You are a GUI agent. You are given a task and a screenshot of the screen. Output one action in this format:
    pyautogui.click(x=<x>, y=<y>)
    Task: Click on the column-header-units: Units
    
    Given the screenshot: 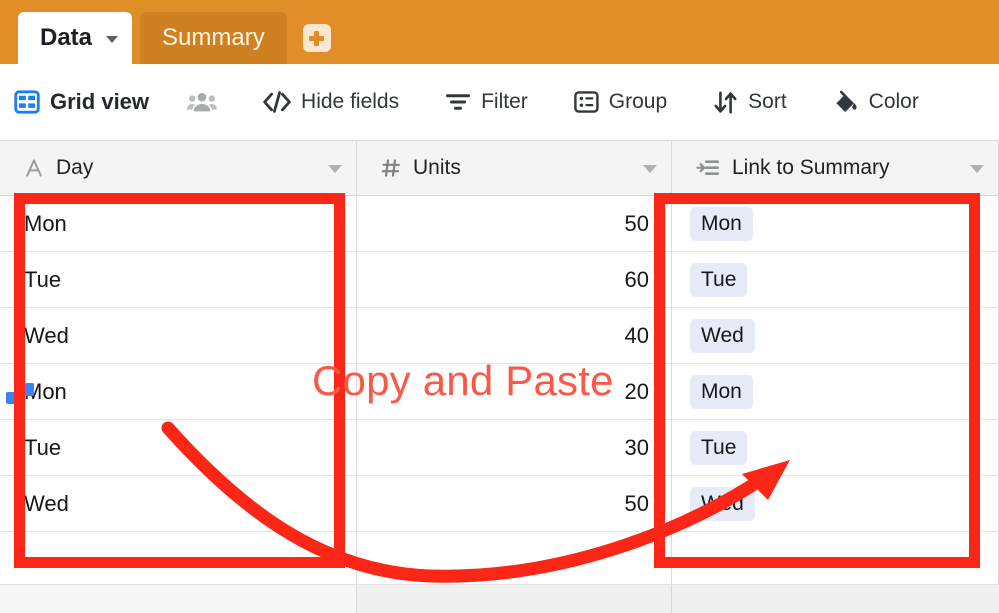 What is the action you would take?
    pyautogui.click(x=514, y=168)
    